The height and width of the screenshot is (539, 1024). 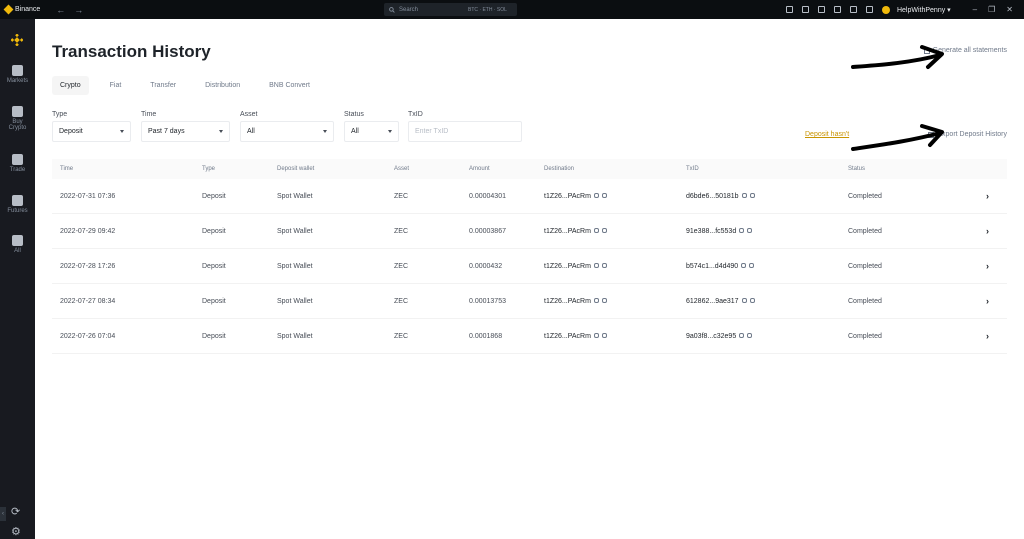 I want to click on type-select: Deposit, so click(x=91, y=131).